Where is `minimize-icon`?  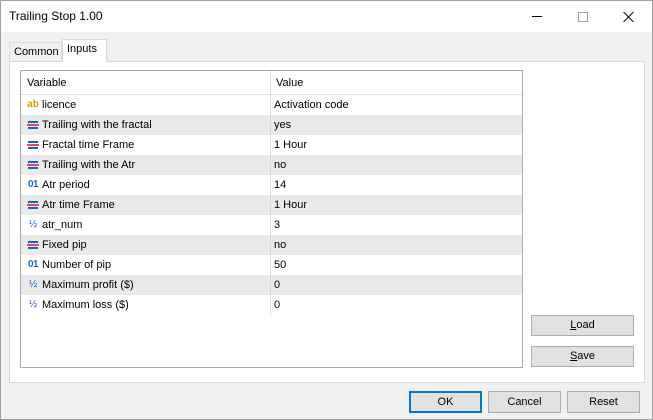 minimize-icon is located at coordinates (537, 16).